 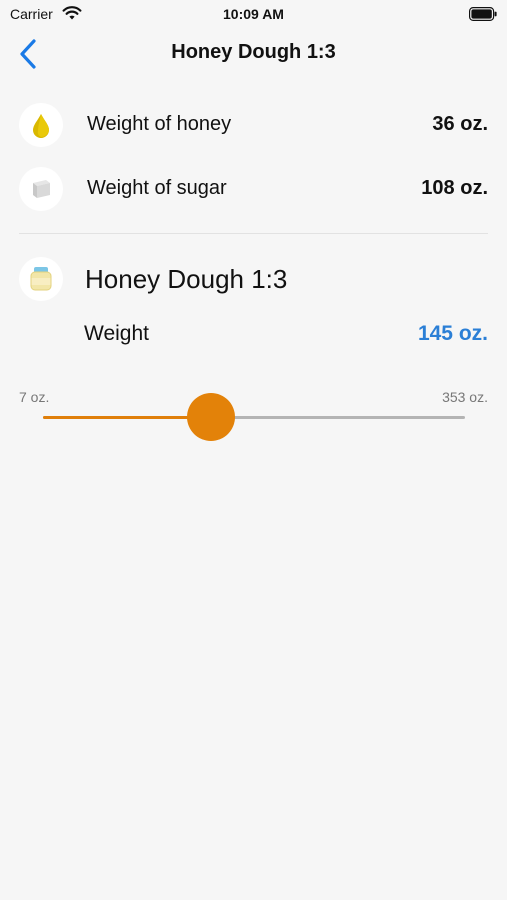 I want to click on ingredient-label: Weight of sugar, so click(x=157, y=188).